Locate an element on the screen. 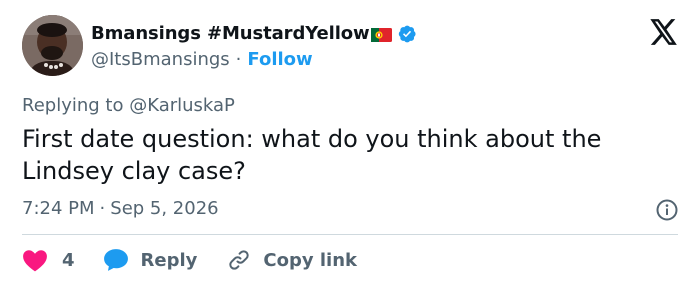 This screenshot has width=700, height=287. tweet-time: 7:24 PM is located at coordinates (58, 208).